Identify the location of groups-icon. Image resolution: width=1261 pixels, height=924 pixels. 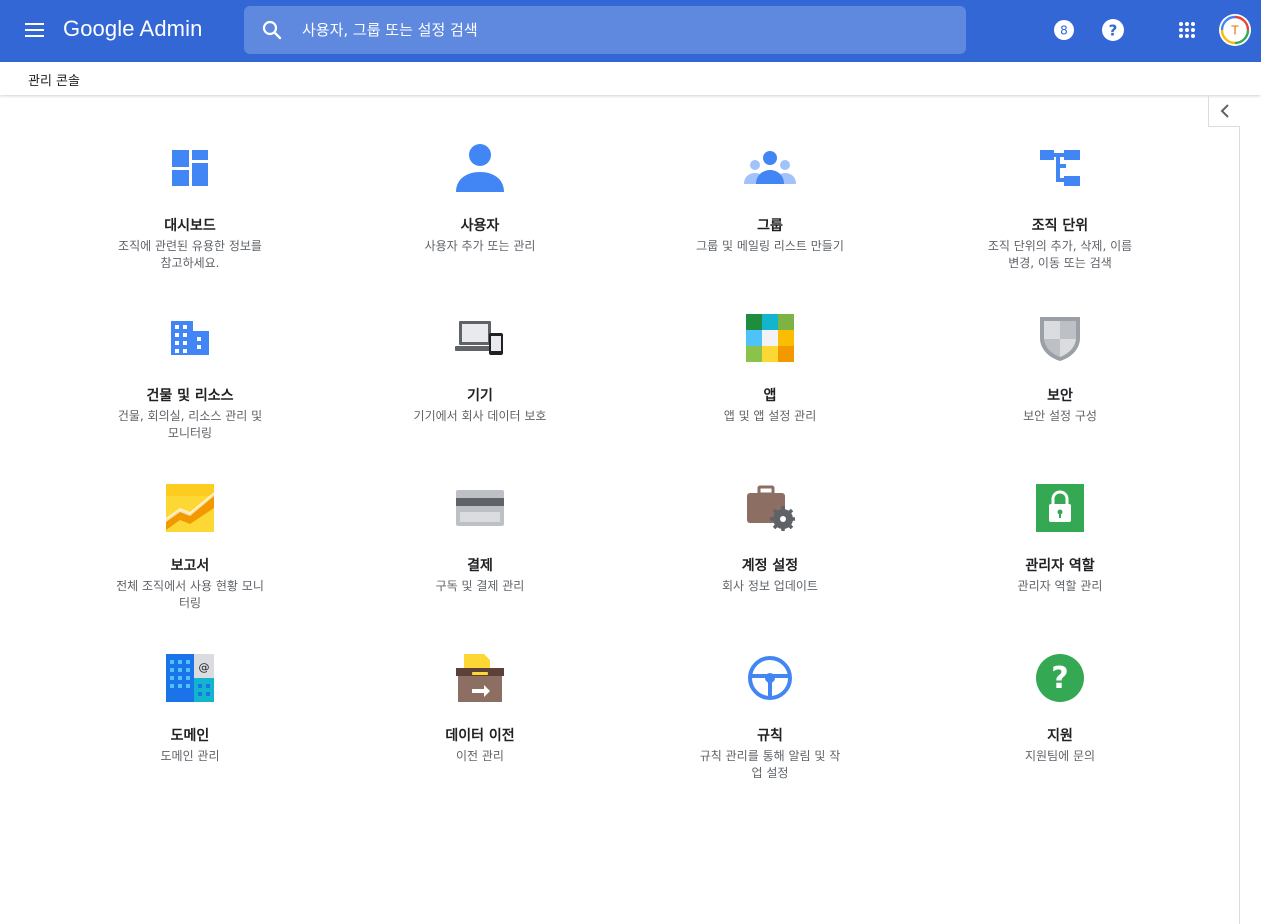
(770, 168).